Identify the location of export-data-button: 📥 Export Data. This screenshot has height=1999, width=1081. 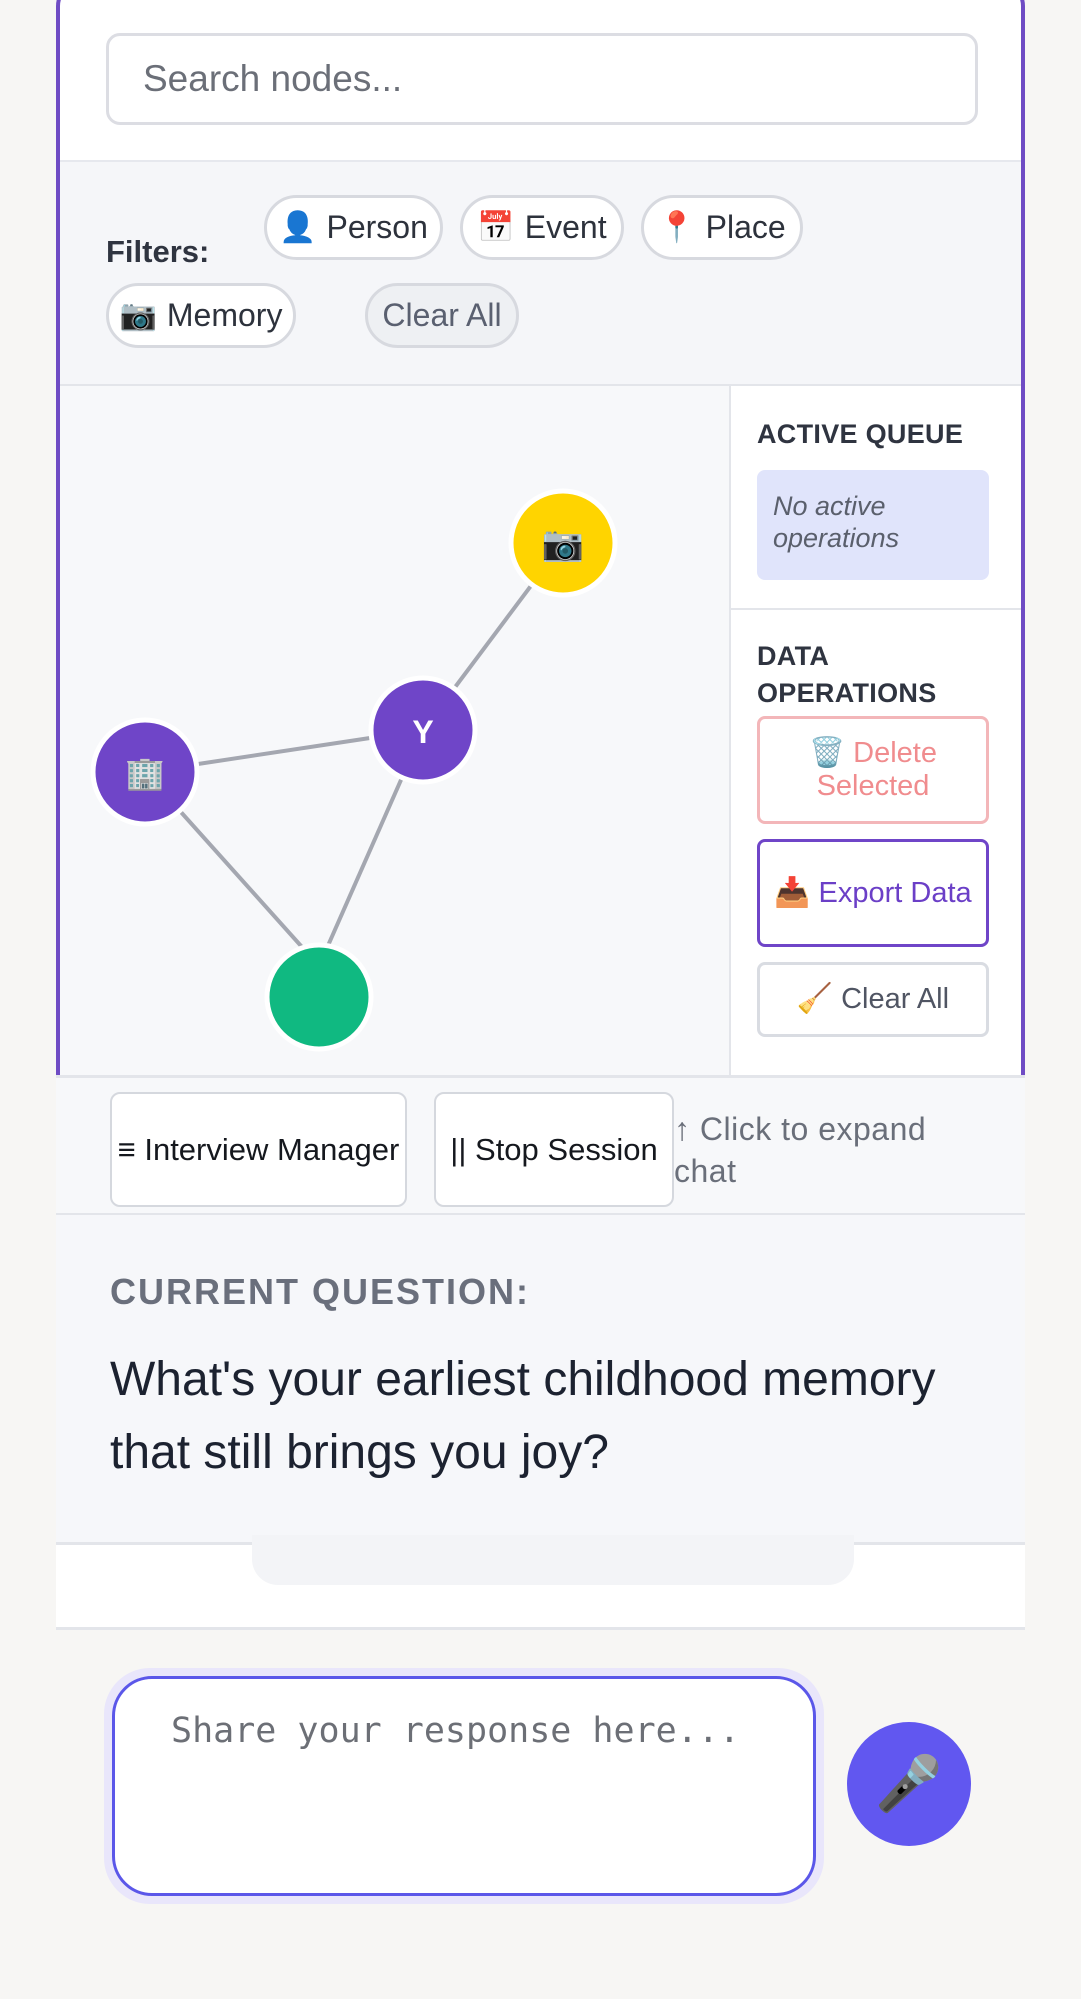
(873, 893).